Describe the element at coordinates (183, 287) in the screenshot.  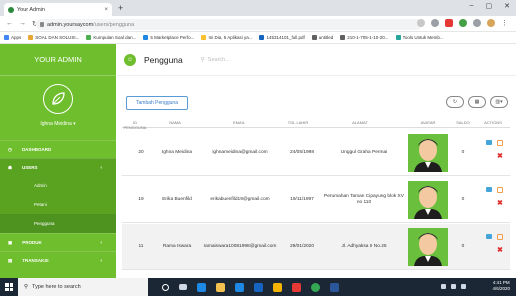
I see `task-view-icon` at that location.